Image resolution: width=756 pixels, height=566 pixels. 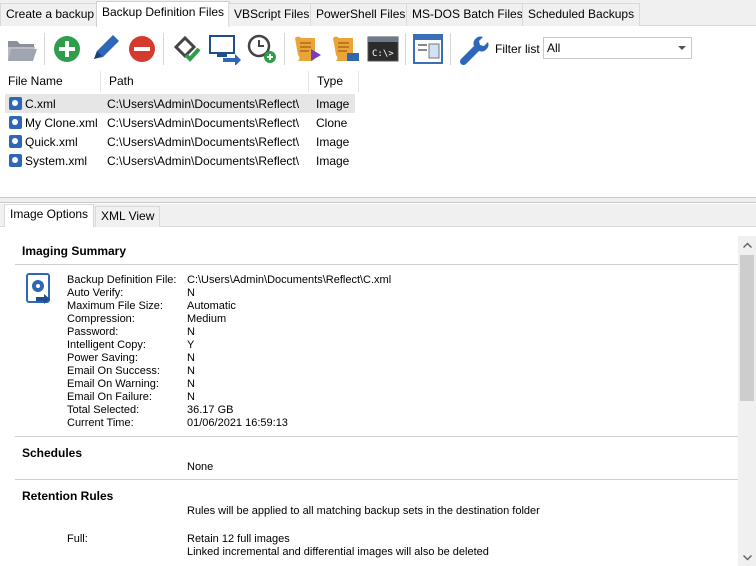 I want to click on powershell-button, so click(x=345, y=49).